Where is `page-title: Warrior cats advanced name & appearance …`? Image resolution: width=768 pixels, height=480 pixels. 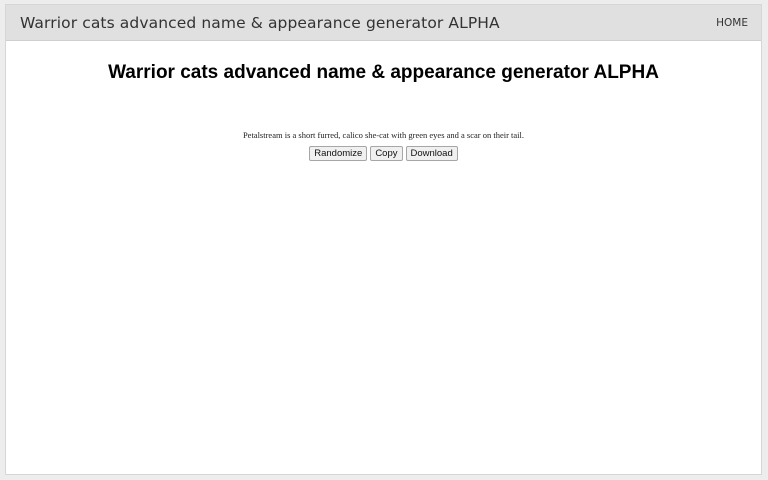 page-title: Warrior cats advanced name & appearance … is located at coordinates (383, 72).